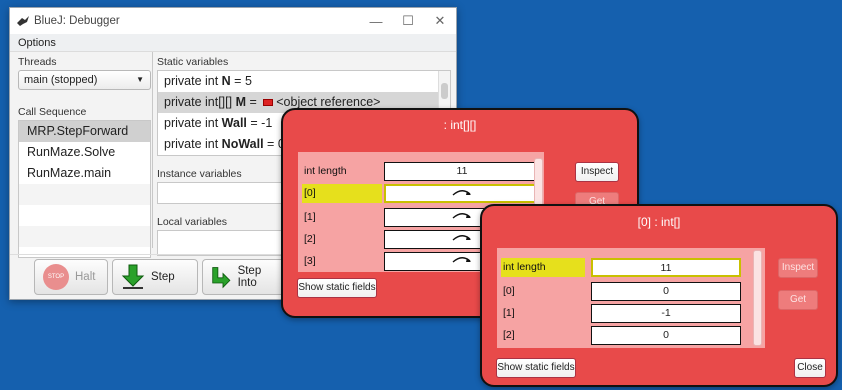  What do you see at coordinates (376, 21) in the screenshot?
I see `minimize-icon: —` at bounding box center [376, 21].